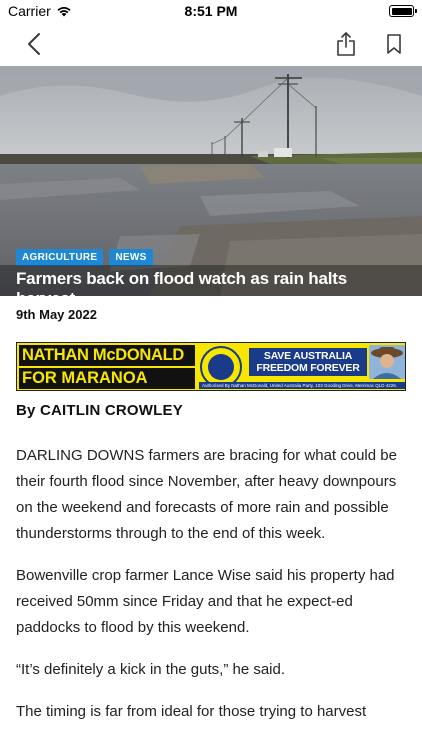 The image size is (422, 750). What do you see at coordinates (107, 355) in the screenshot?
I see `ad-candidate-name: NATHAN McDONALD` at bounding box center [107, 355].